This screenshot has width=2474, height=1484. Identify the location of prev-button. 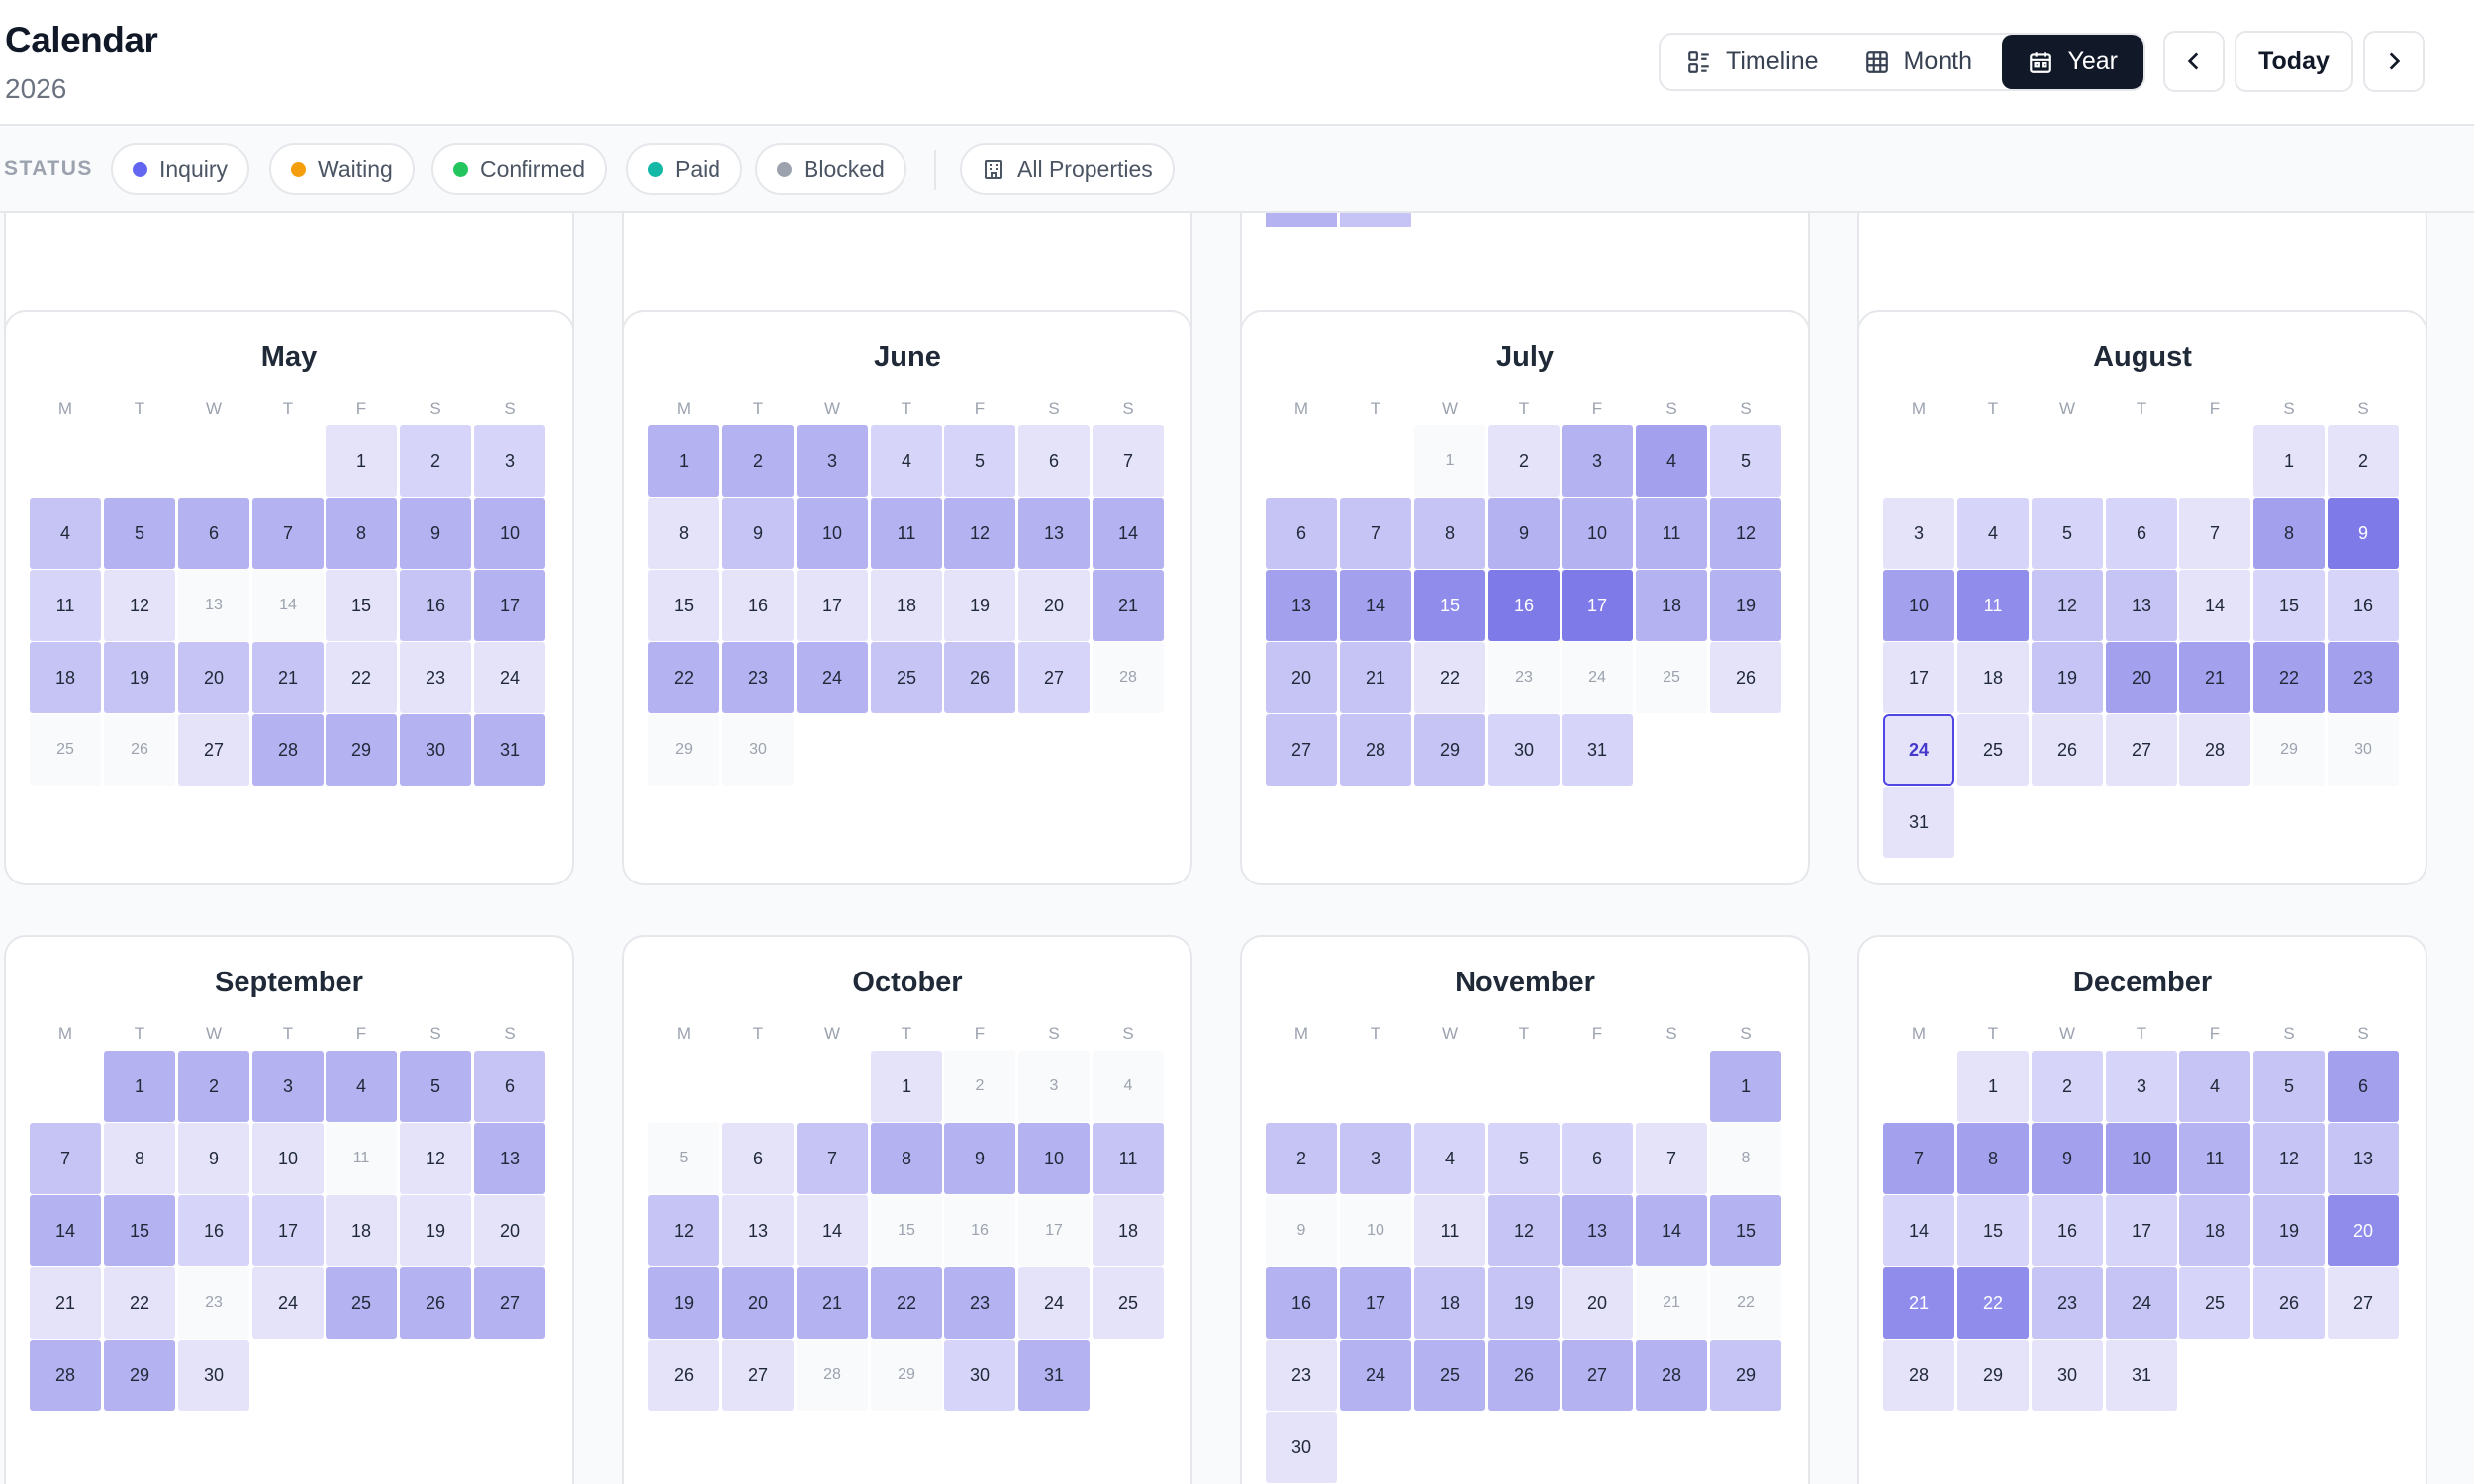
(2194, 61).